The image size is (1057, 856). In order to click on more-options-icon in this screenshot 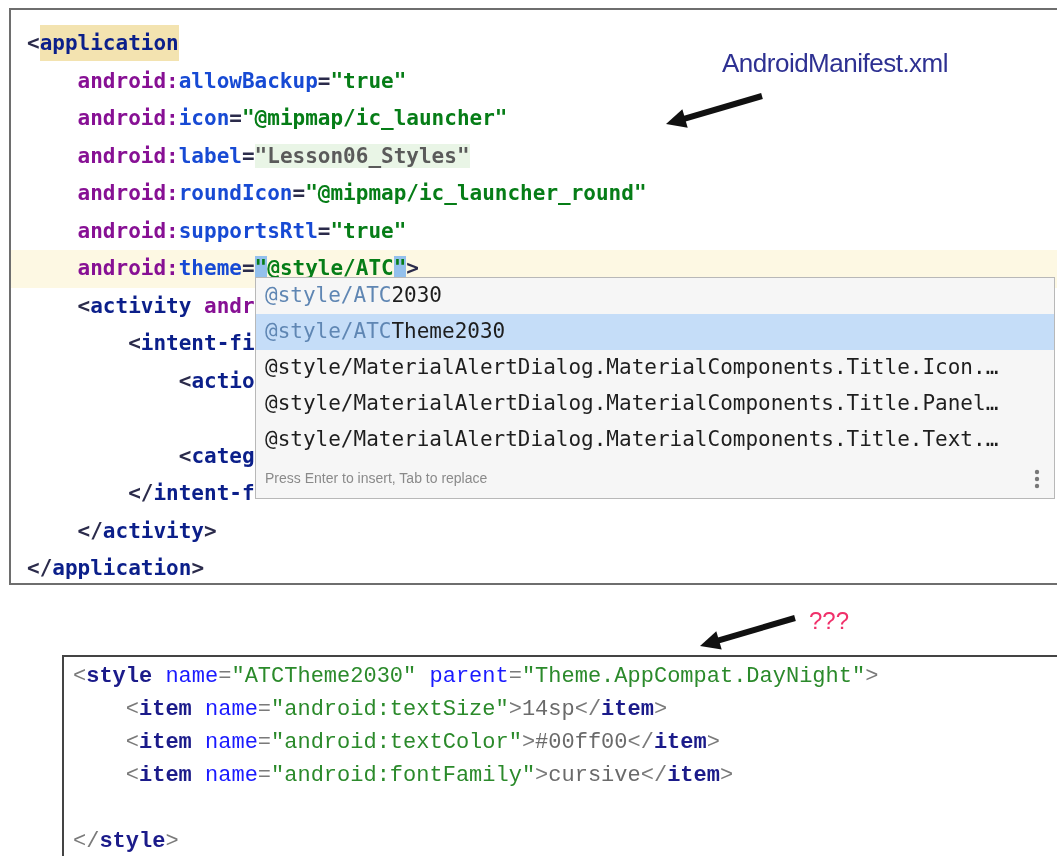, I will do `click(1037, 478)`.